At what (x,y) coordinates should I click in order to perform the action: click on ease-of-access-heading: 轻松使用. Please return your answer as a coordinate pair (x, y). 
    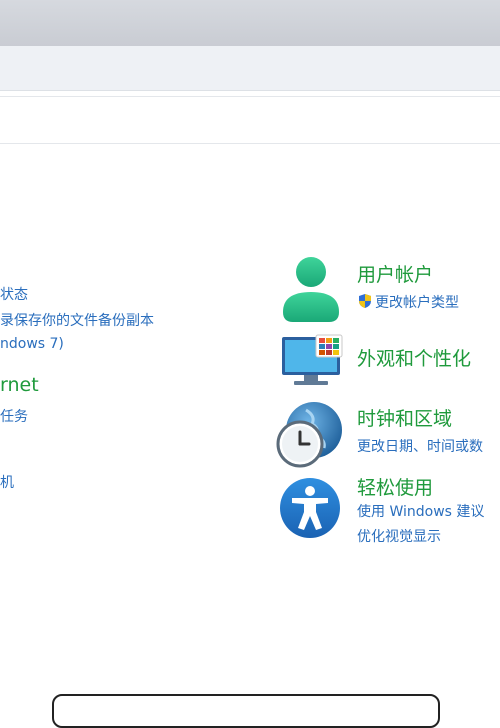
    Looking at the image, I should click on (395, 486).